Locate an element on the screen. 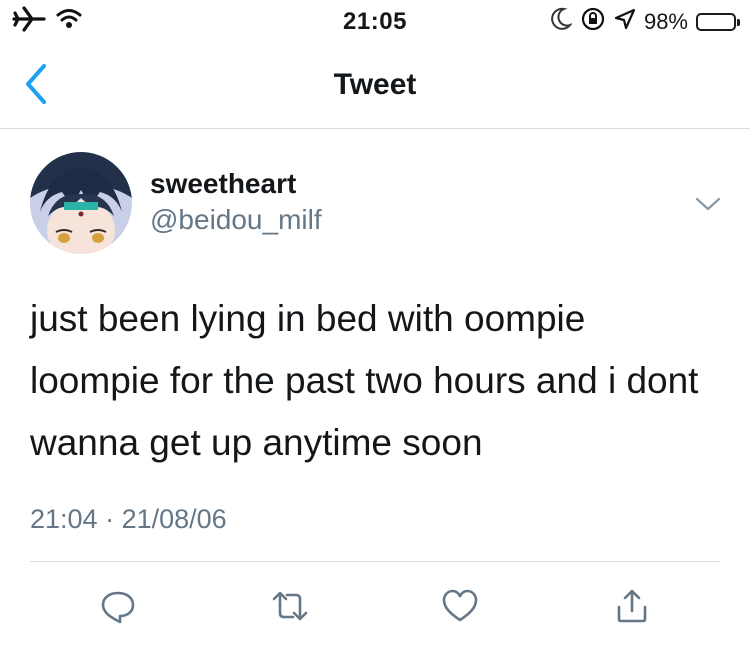  status-bar: 21:05 98% is located at coordinates (375, 20).